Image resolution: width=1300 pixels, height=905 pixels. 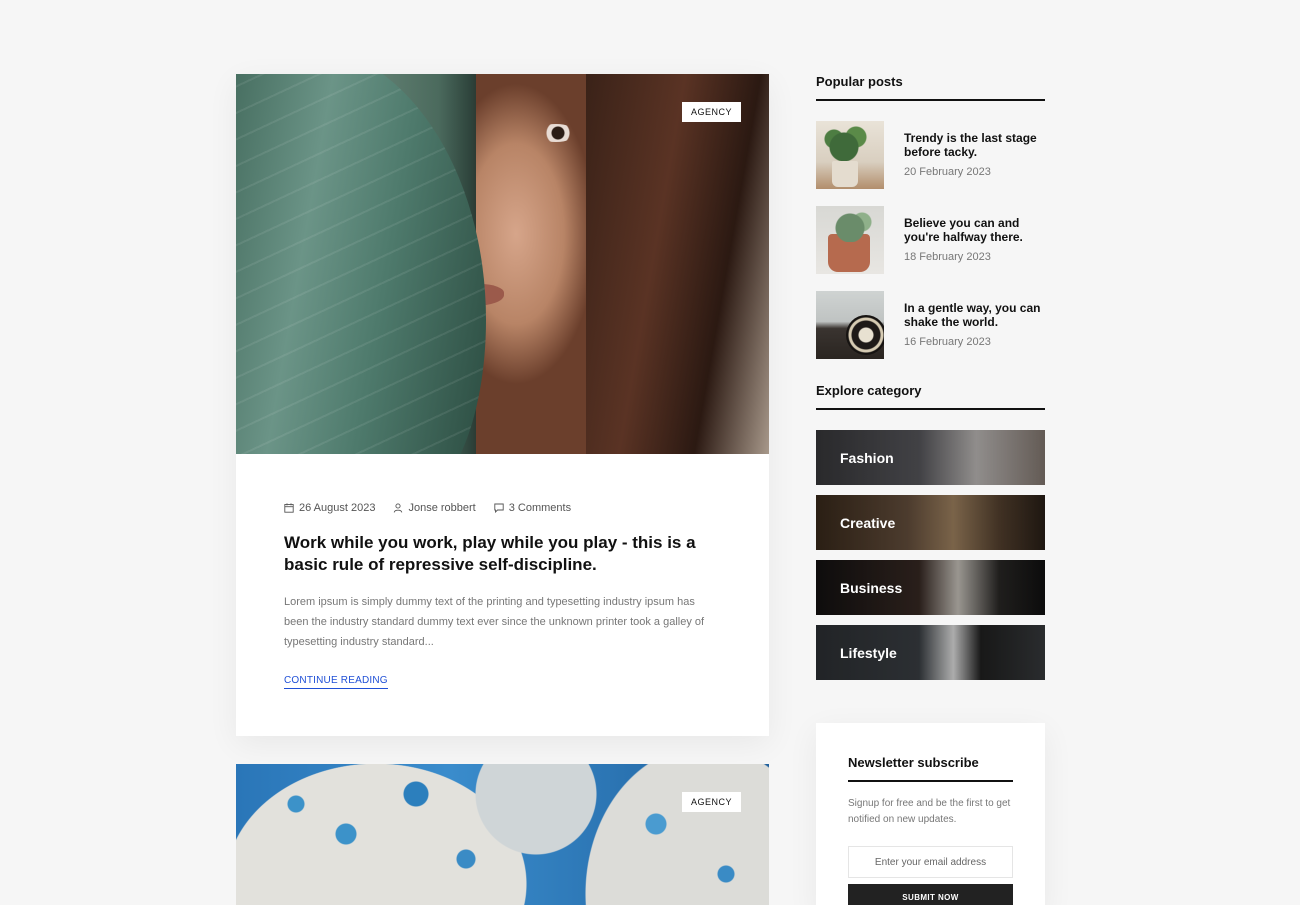 I want to click on newsletter-title: Newsletter subscribe, so click(x=930, y=768).